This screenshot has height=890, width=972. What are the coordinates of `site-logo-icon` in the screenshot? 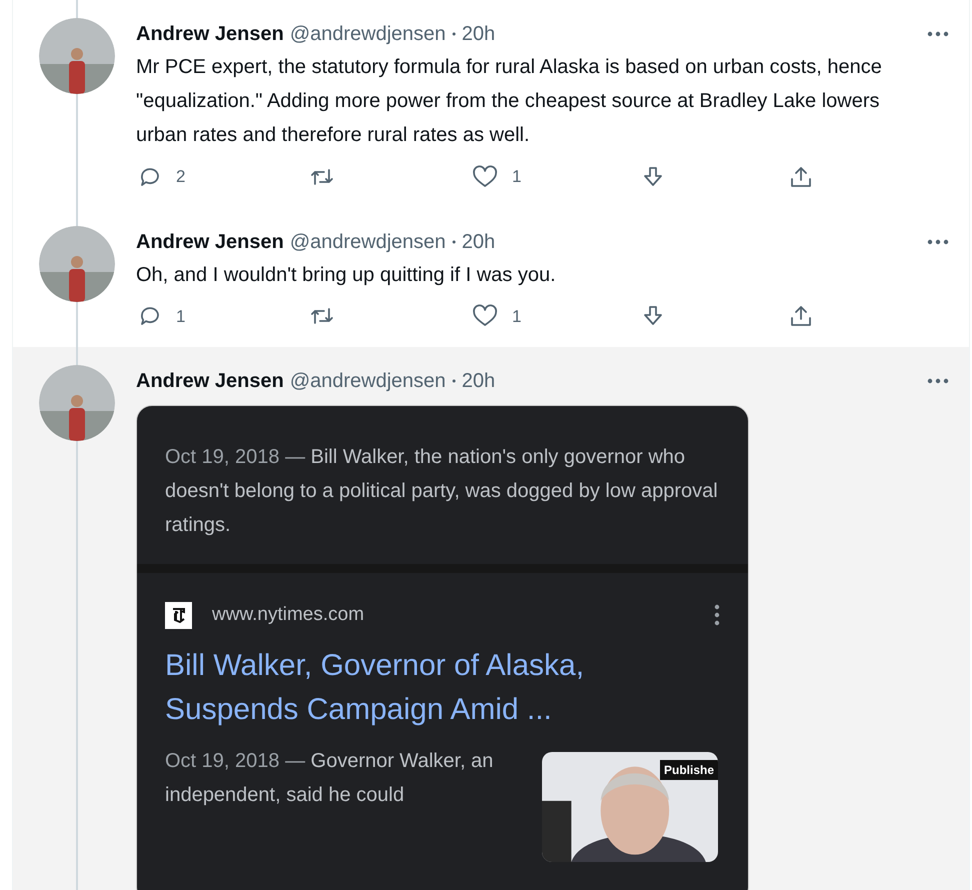 It's located at (178, 615).